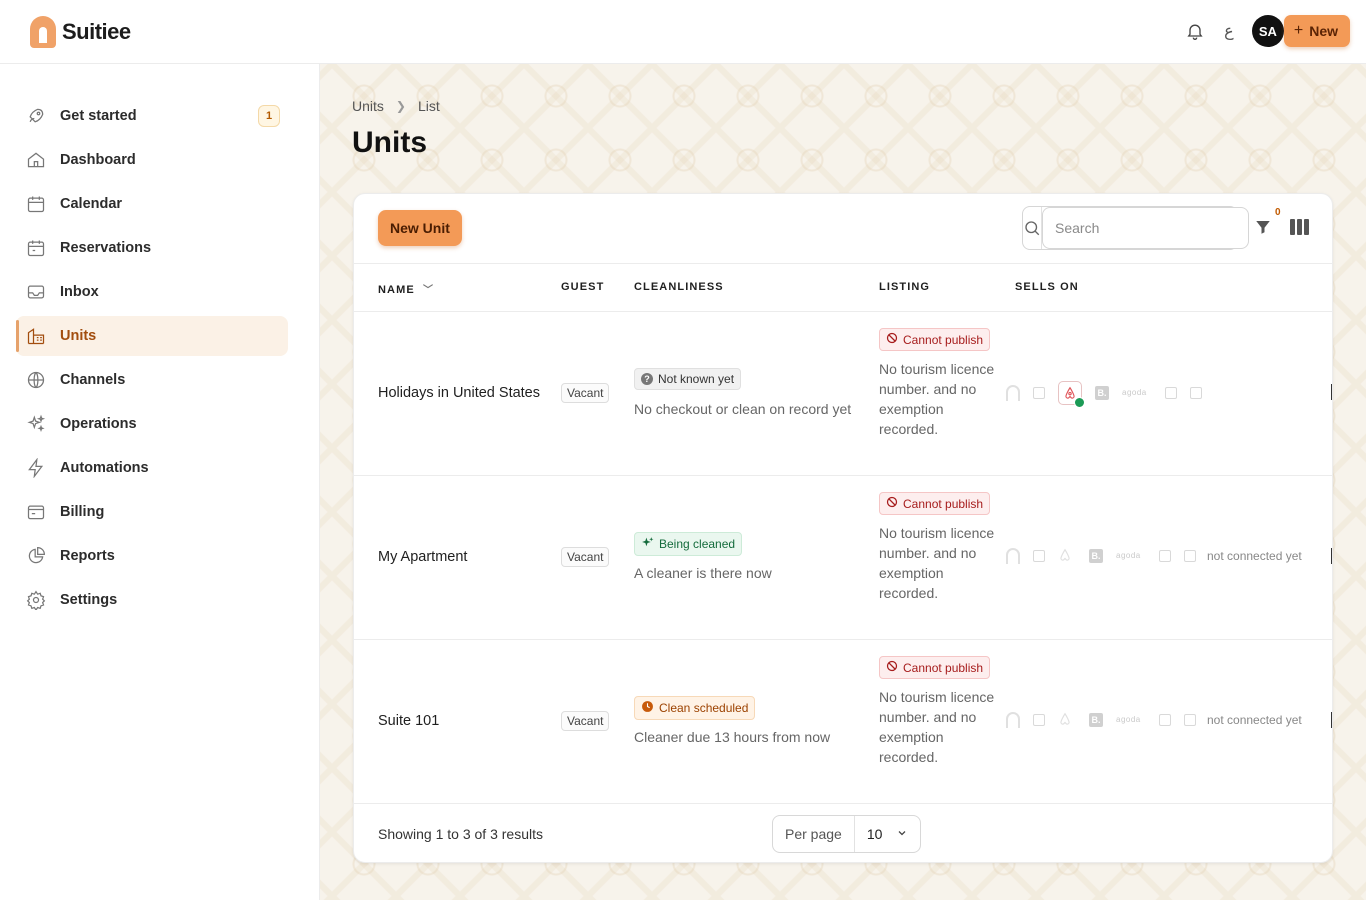 The width and height of the screenshot is (1366, 900). I want to click on sidebar-item-label: Get started, so click(98, 116).